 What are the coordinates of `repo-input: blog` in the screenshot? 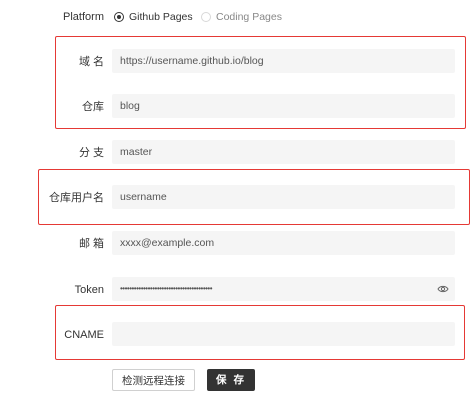 It's located at (283, 106).